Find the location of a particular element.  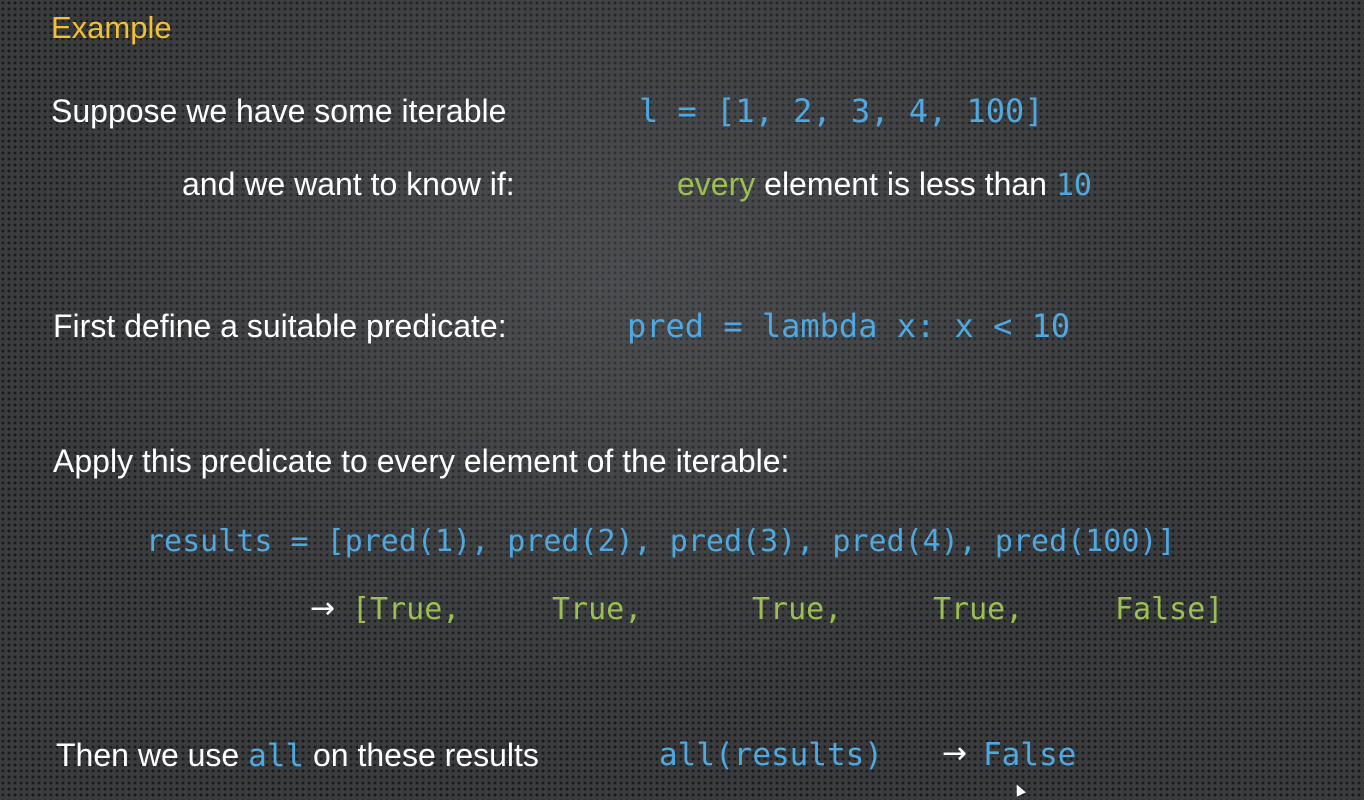

result-value: False] is located at coordinates (1169, 609).